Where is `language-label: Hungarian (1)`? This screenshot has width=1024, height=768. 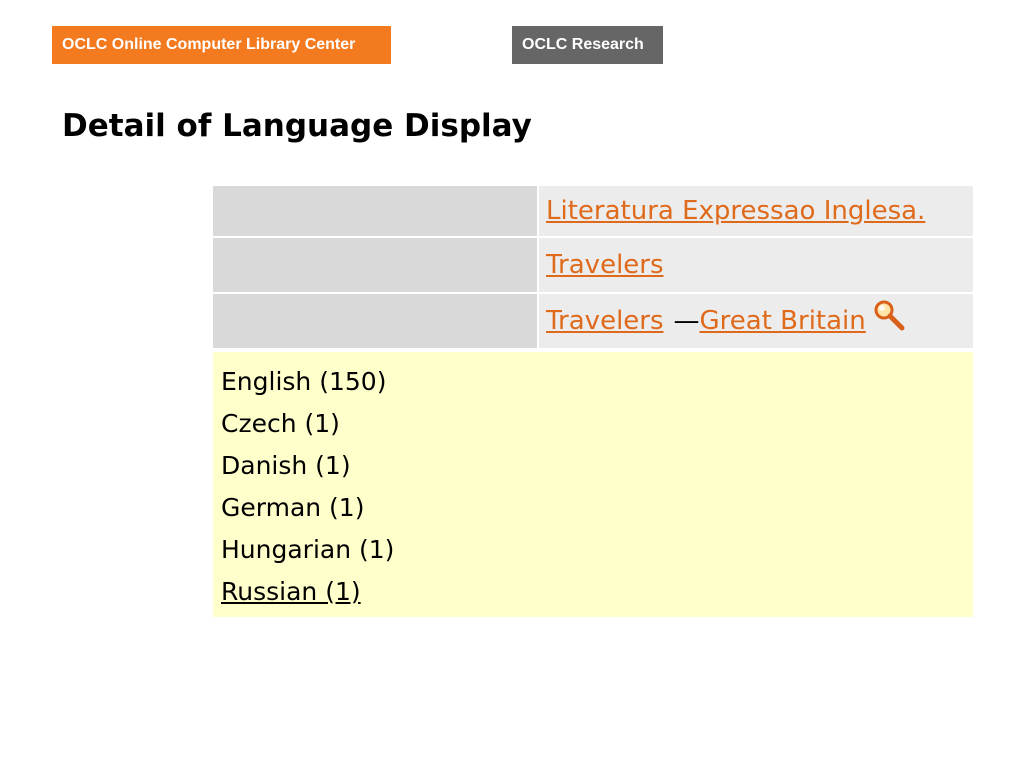
language-label: Hungarian (1) is located at coordinates (308, 549).